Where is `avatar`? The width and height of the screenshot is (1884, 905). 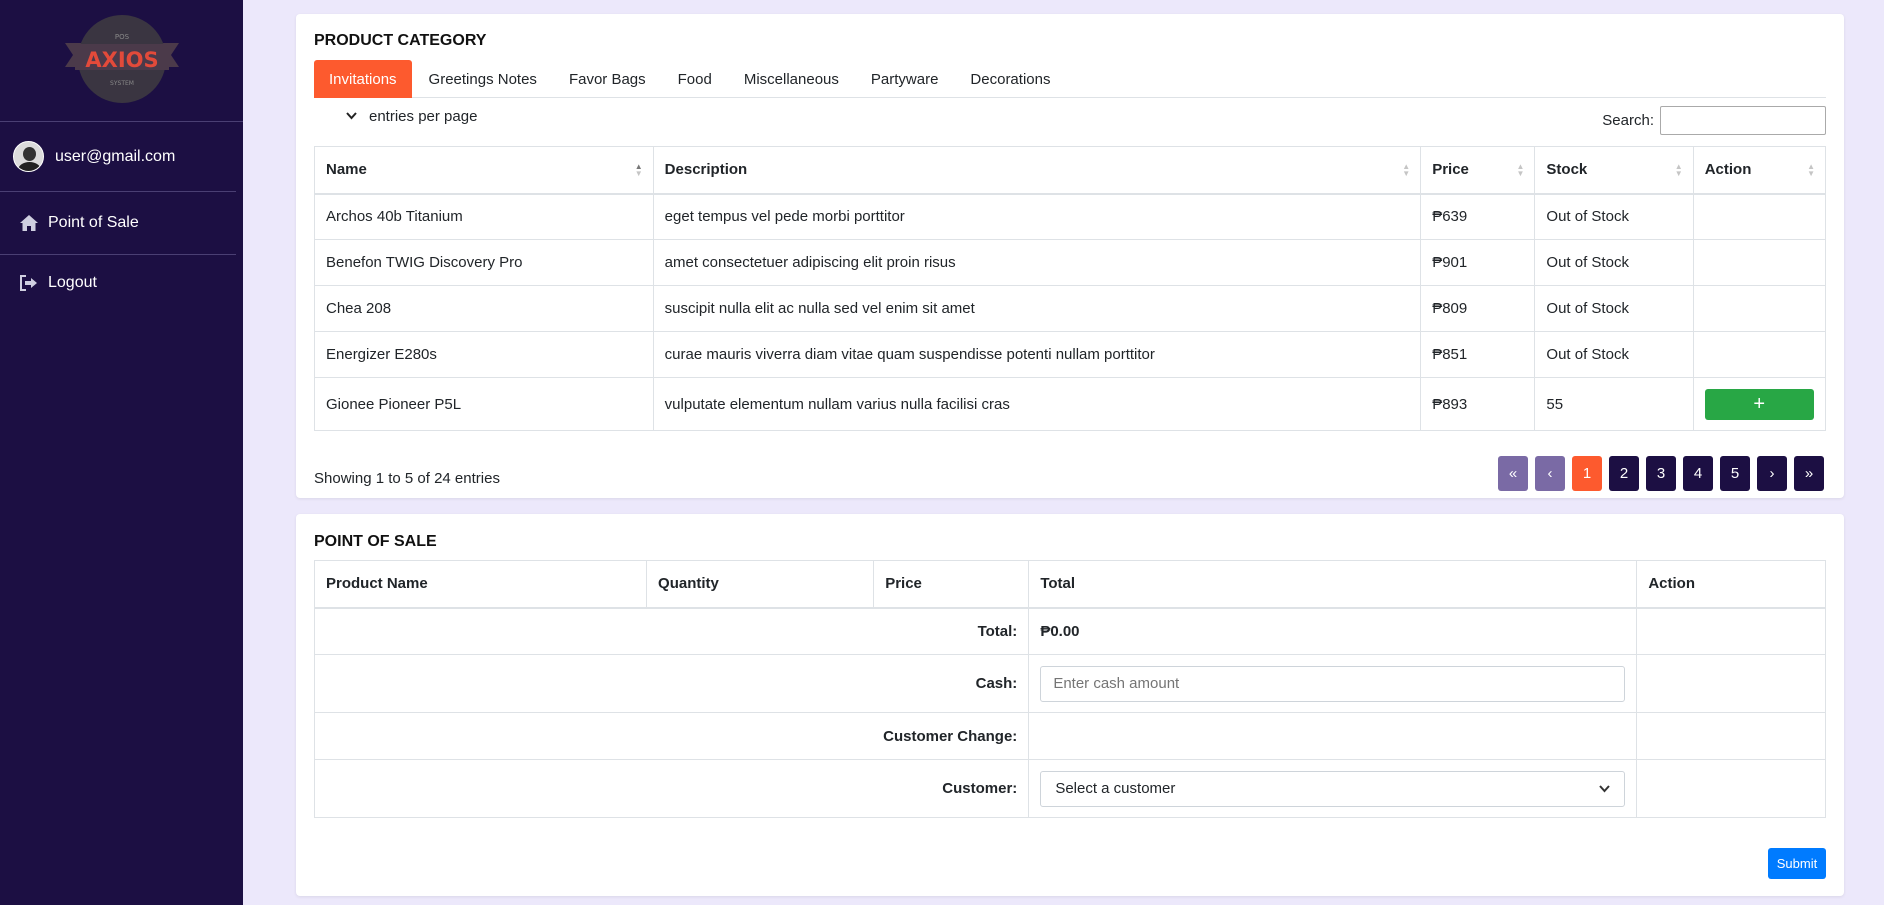 avatar is located at coordinates (28, 156).